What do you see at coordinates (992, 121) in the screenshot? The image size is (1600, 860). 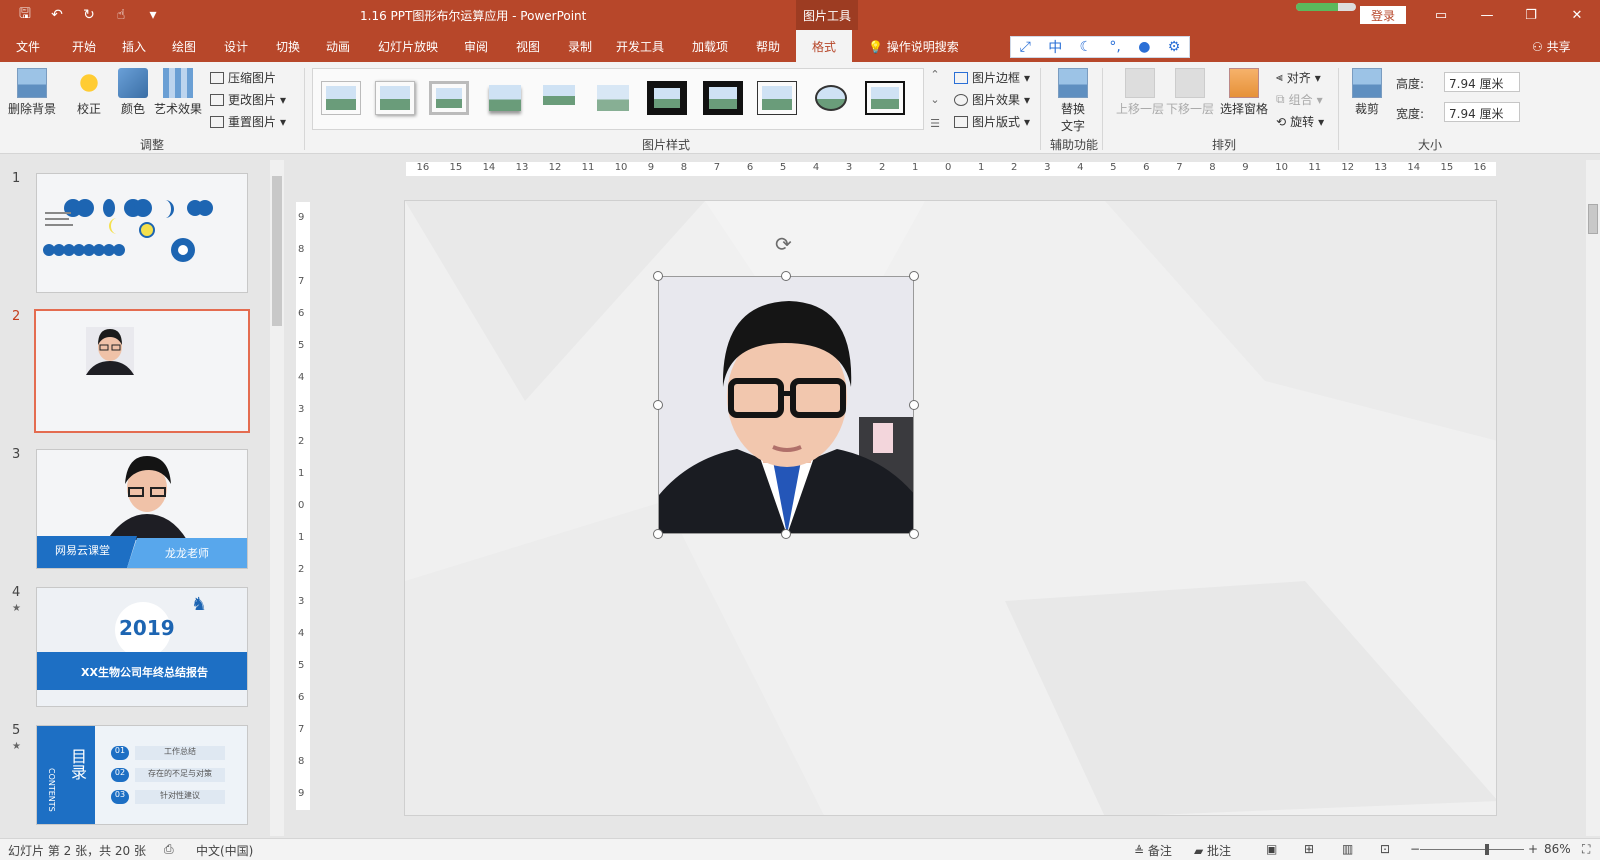 I see `picture-layout-button: 图片版式 ▾` at bounding box center [992, 121].